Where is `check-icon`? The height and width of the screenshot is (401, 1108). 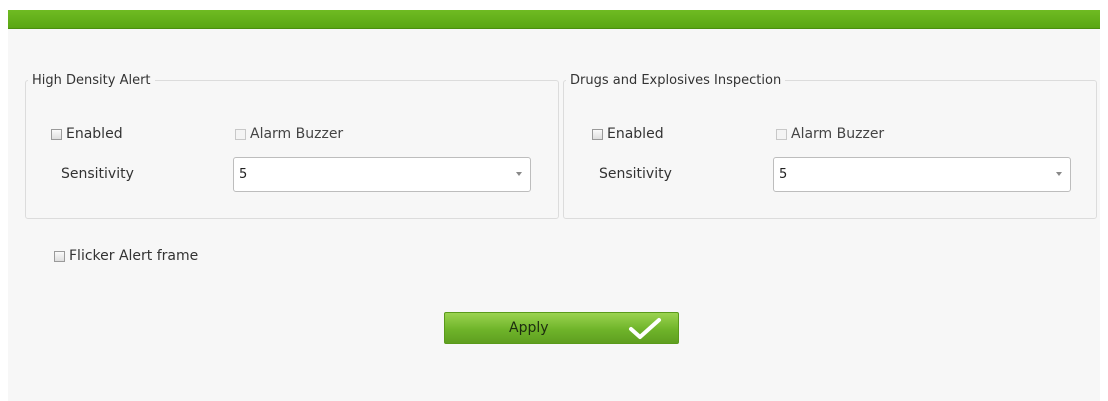 check-icon is located at coordinates (645, 328).